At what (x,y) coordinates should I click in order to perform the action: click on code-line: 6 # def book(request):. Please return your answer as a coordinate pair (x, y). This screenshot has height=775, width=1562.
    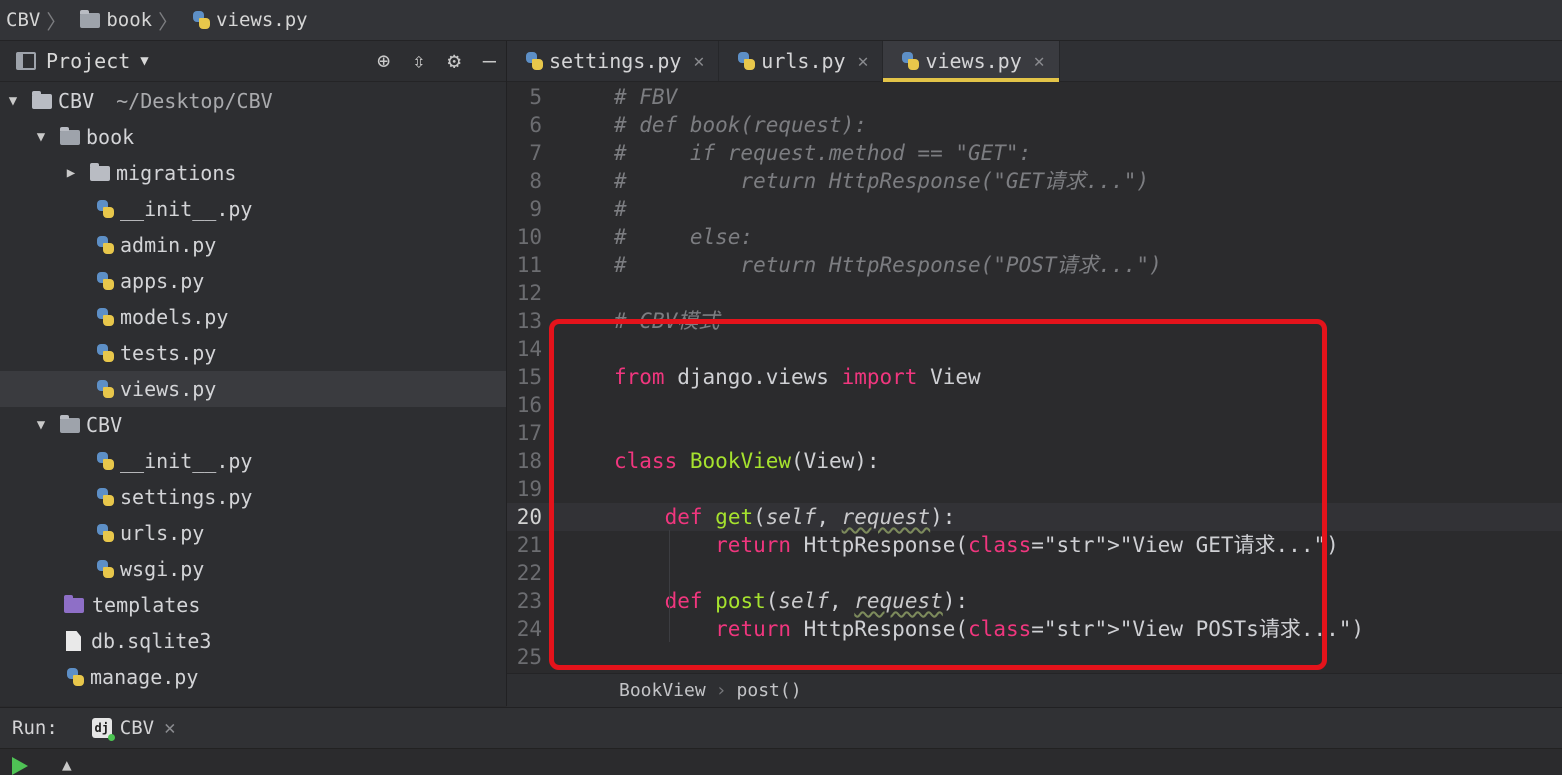
    Looking at the image, I should click on (1034, 125).